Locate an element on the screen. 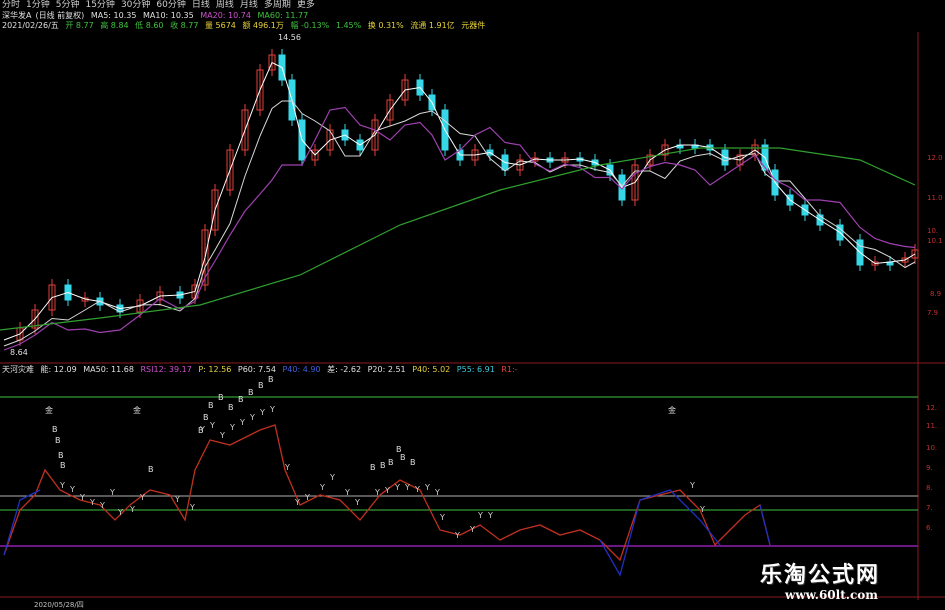 The height and width of the screenshot is (610, 945). ind-p20: P20: 2.51 is located at coordinates (386, 369).